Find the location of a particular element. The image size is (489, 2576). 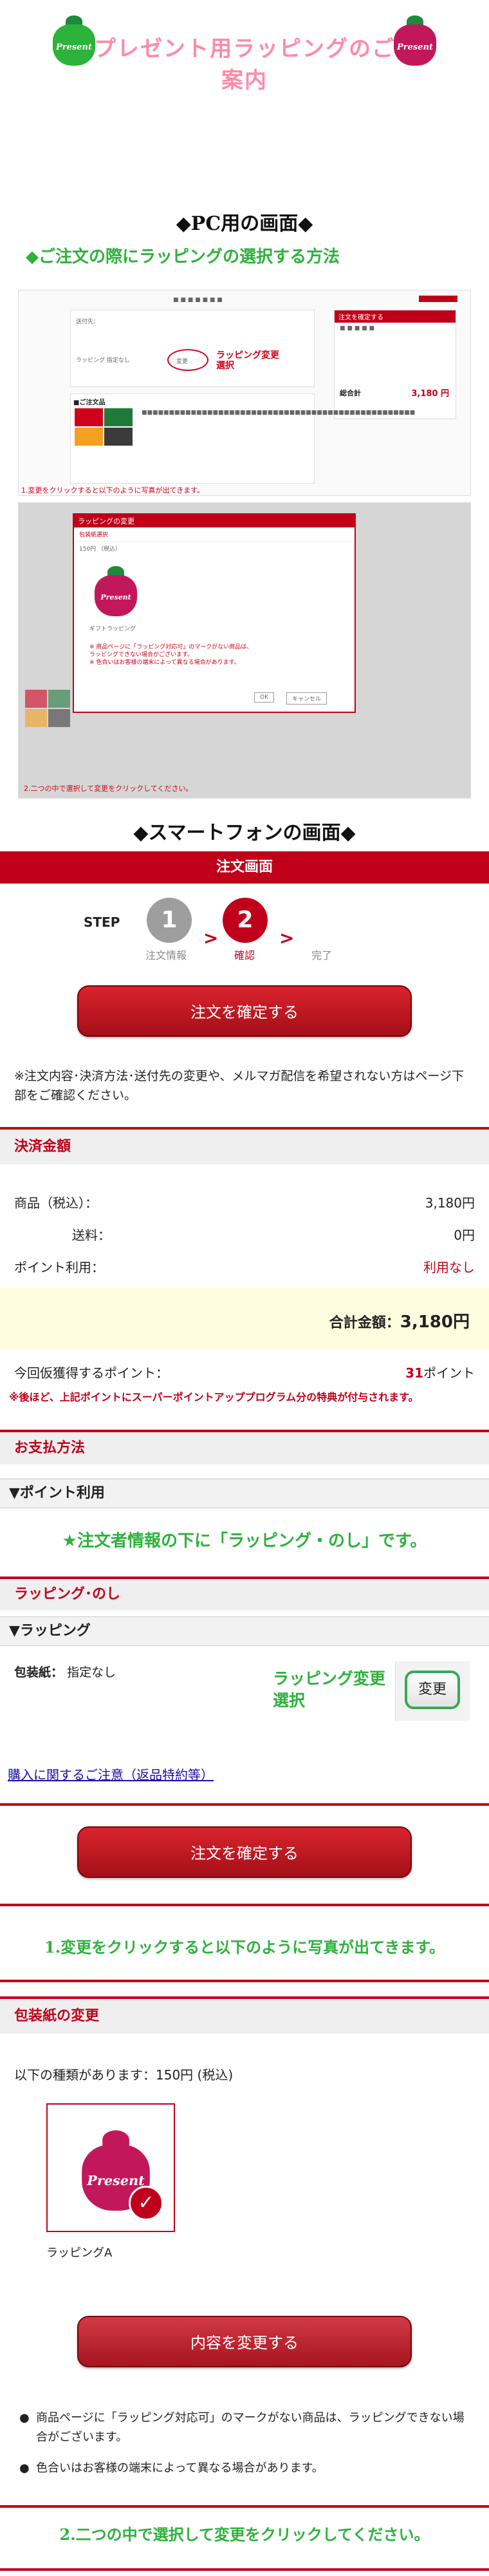

change-content-button: 内容を変更する is located at coordinates (244, 2341).